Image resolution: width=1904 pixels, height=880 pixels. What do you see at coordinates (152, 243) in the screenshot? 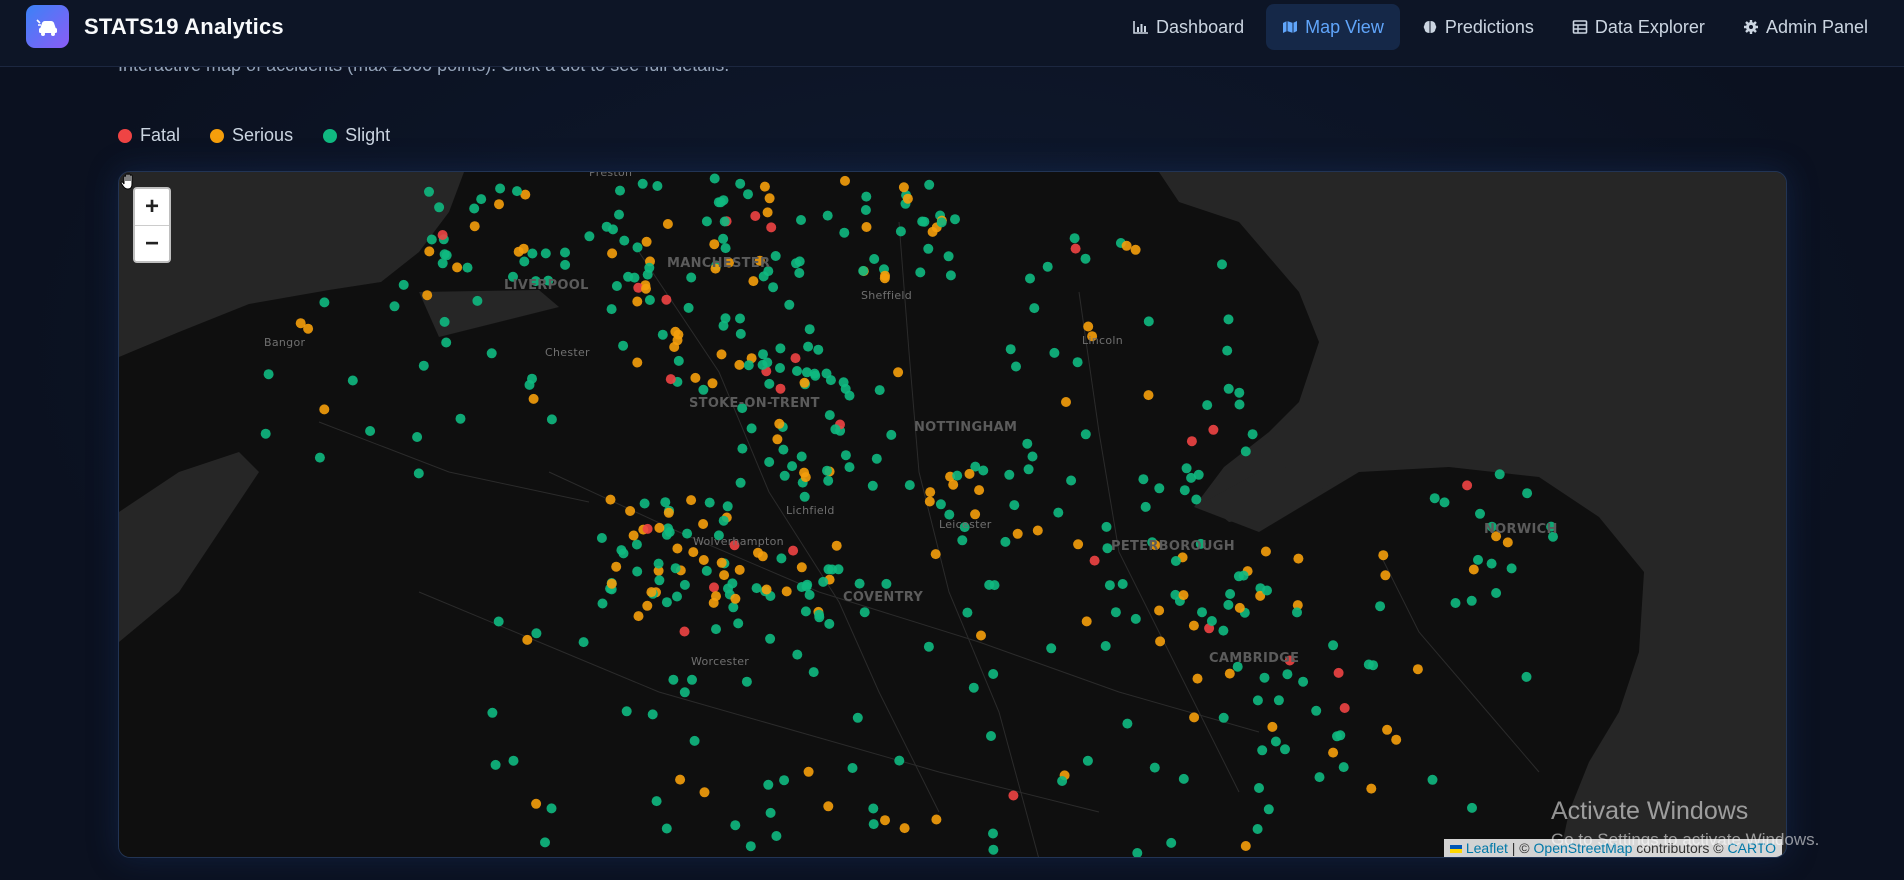
I see `zoom-out-button: −` at bounding box center [152, 243].